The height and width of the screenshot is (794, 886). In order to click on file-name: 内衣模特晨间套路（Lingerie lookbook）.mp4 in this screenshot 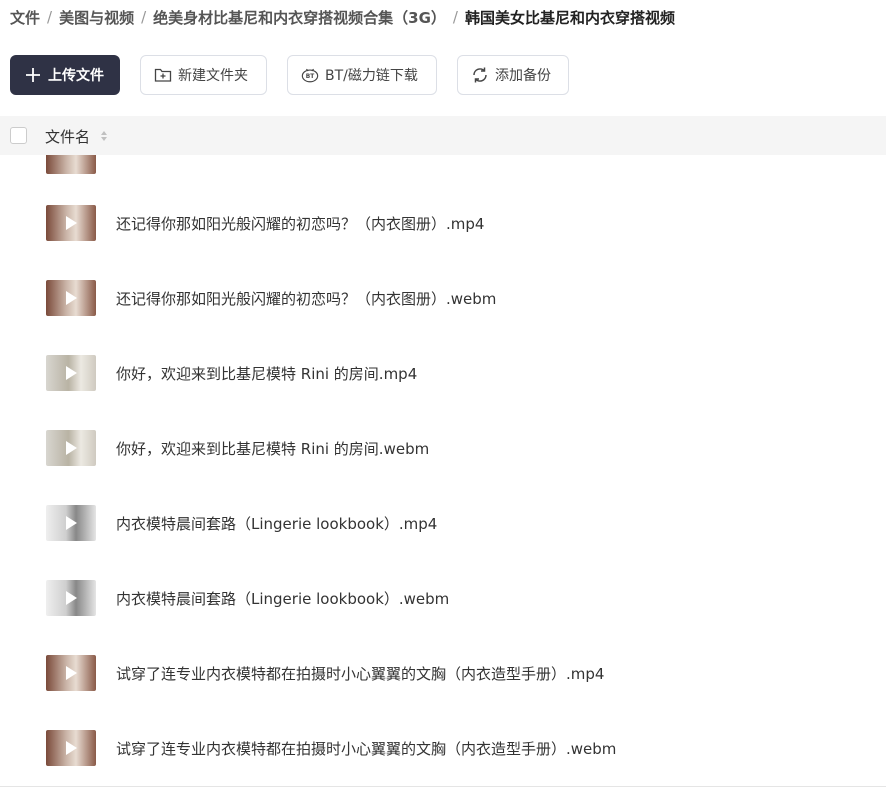, I will do `click(276, 523)`.